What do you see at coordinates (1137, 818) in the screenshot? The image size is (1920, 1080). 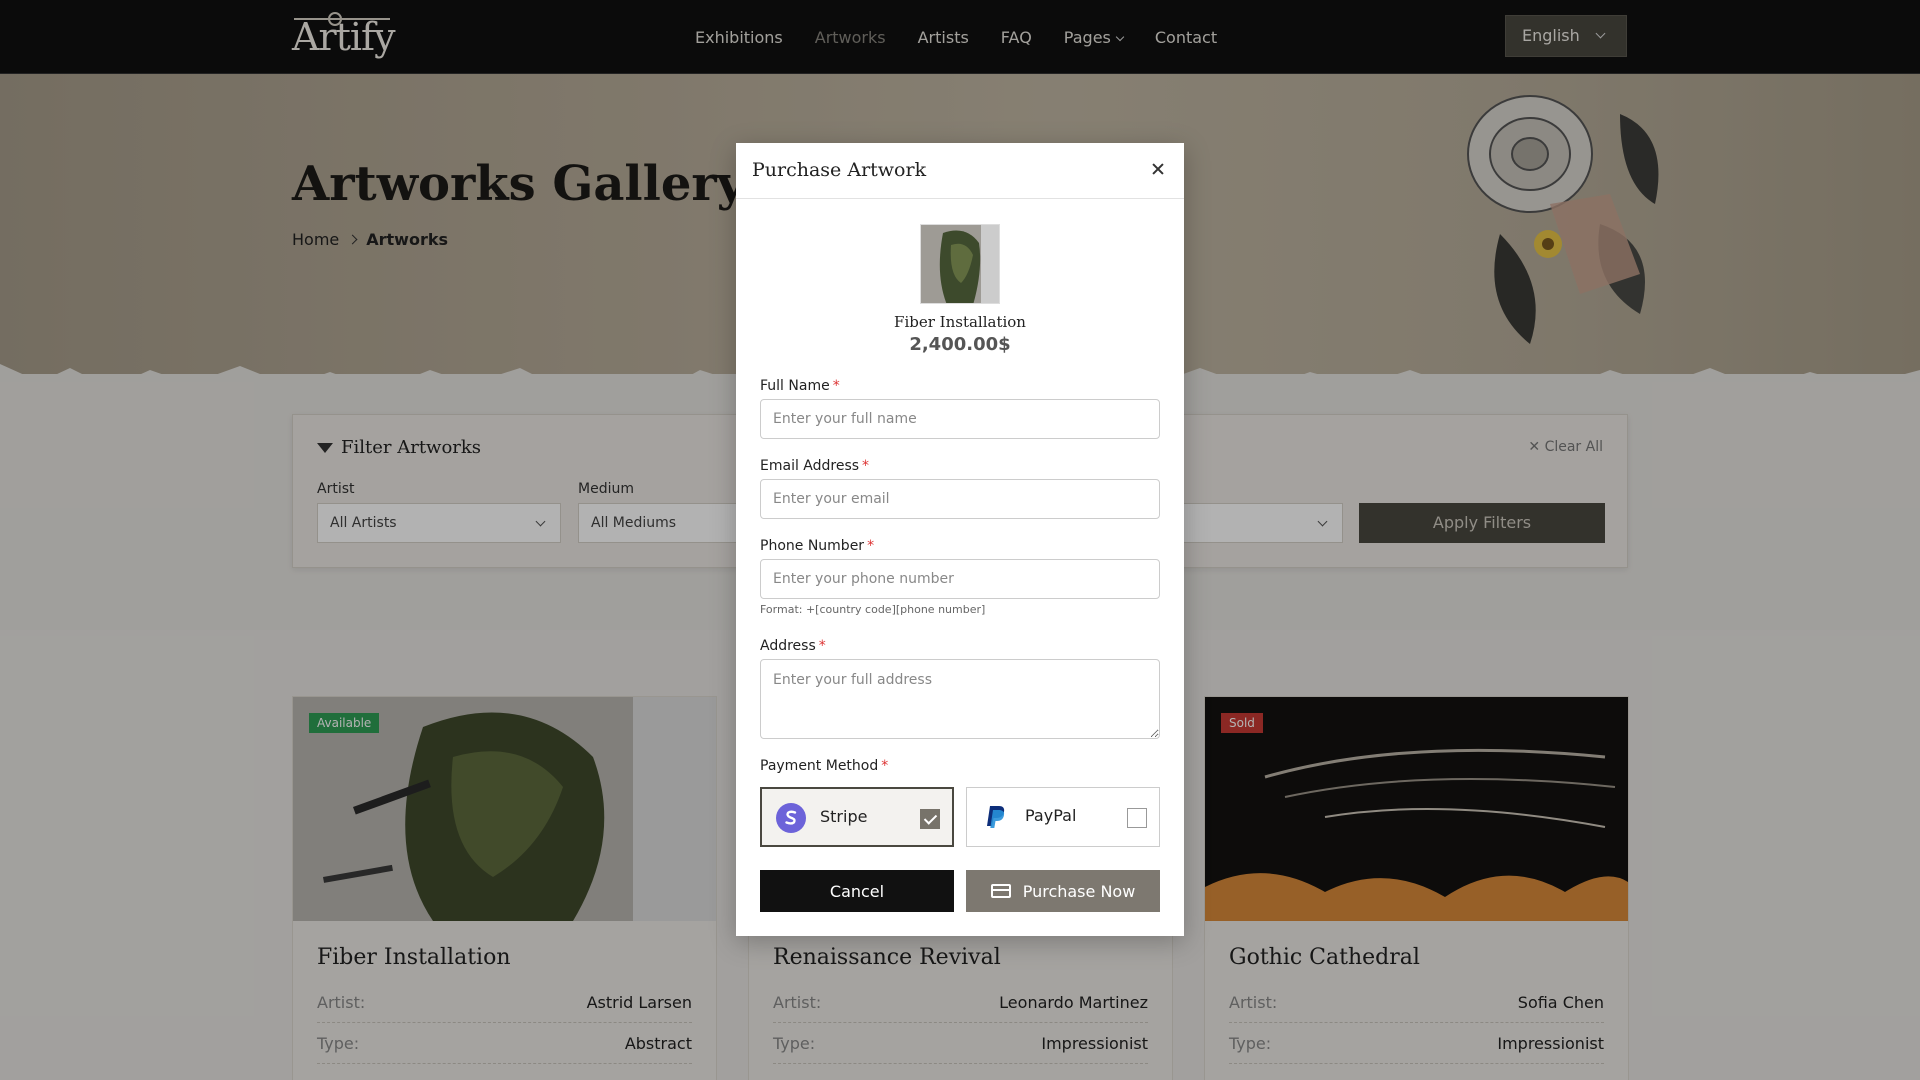 I see `paypal-checkbox` at bounding box center [1137, 818].